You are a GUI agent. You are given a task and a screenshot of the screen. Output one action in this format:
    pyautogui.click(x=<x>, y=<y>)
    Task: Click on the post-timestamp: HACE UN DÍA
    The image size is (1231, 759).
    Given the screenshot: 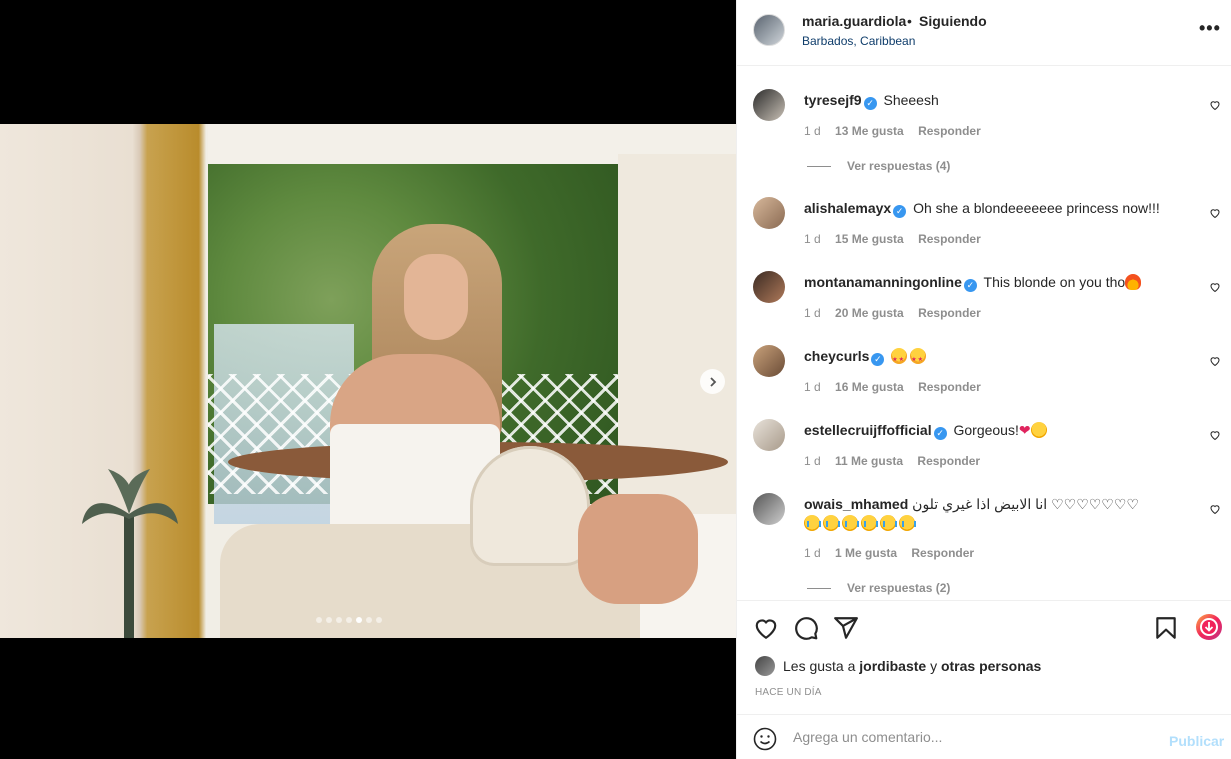 What is the action you would take?
    pyautogui.click(x=788, y=692)
    